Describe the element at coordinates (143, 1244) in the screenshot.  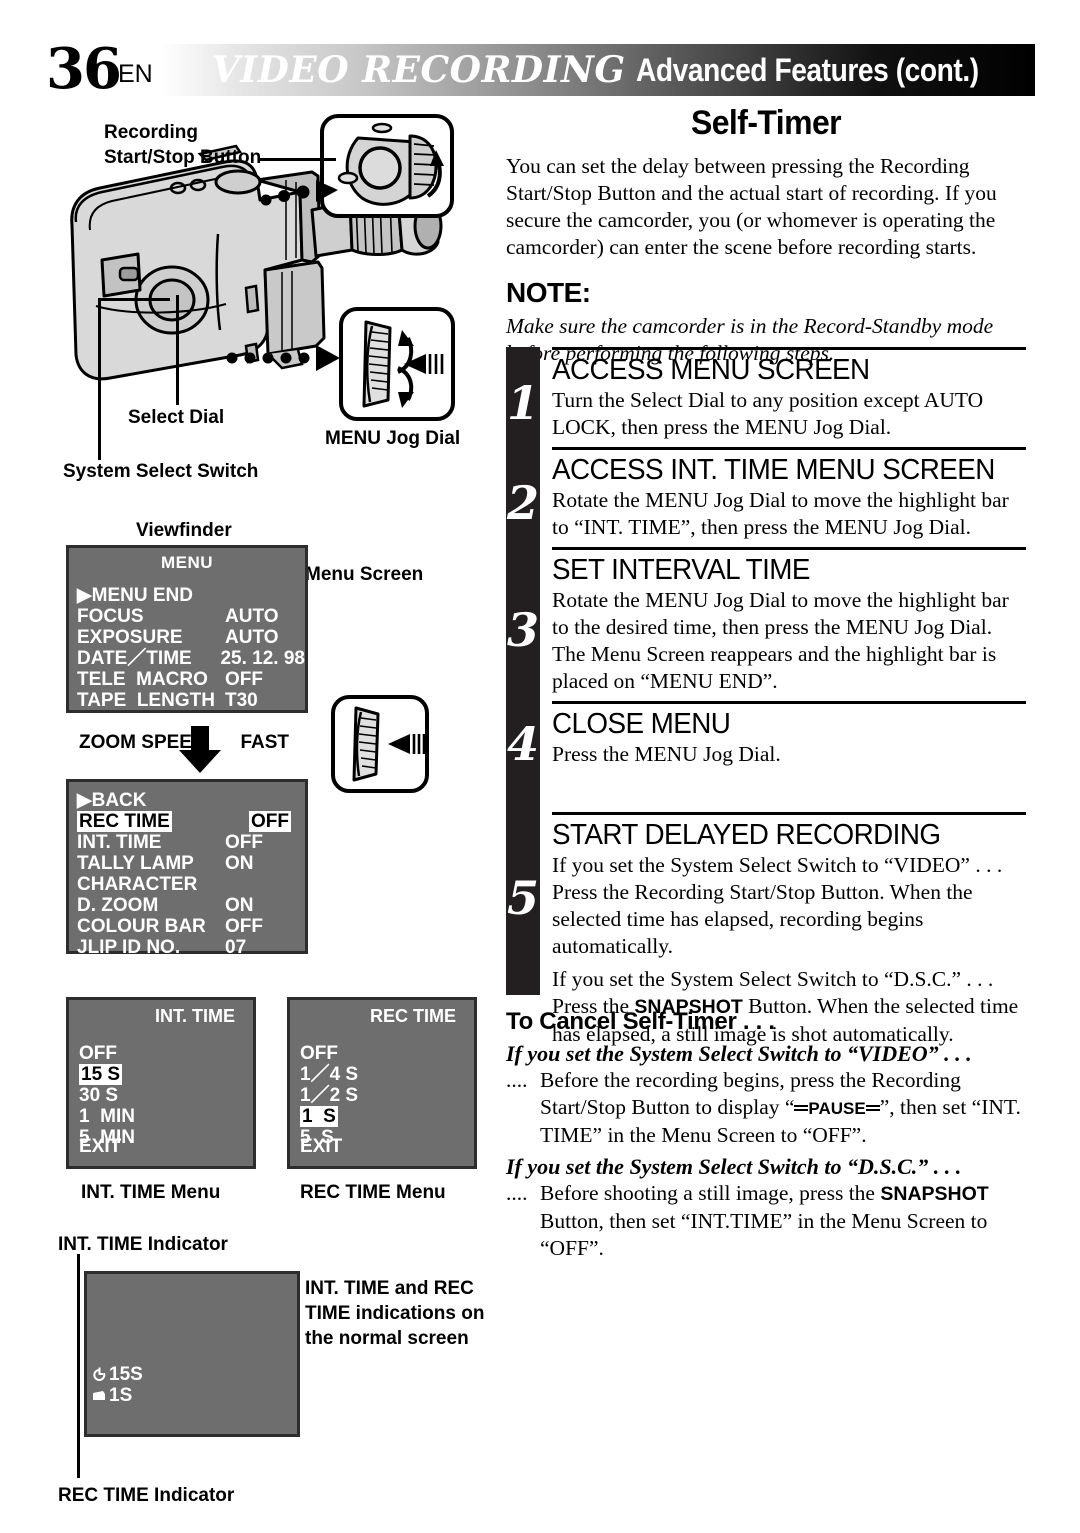
I see `label-int-time-indicator: INT. TIME Indicator` at that location.